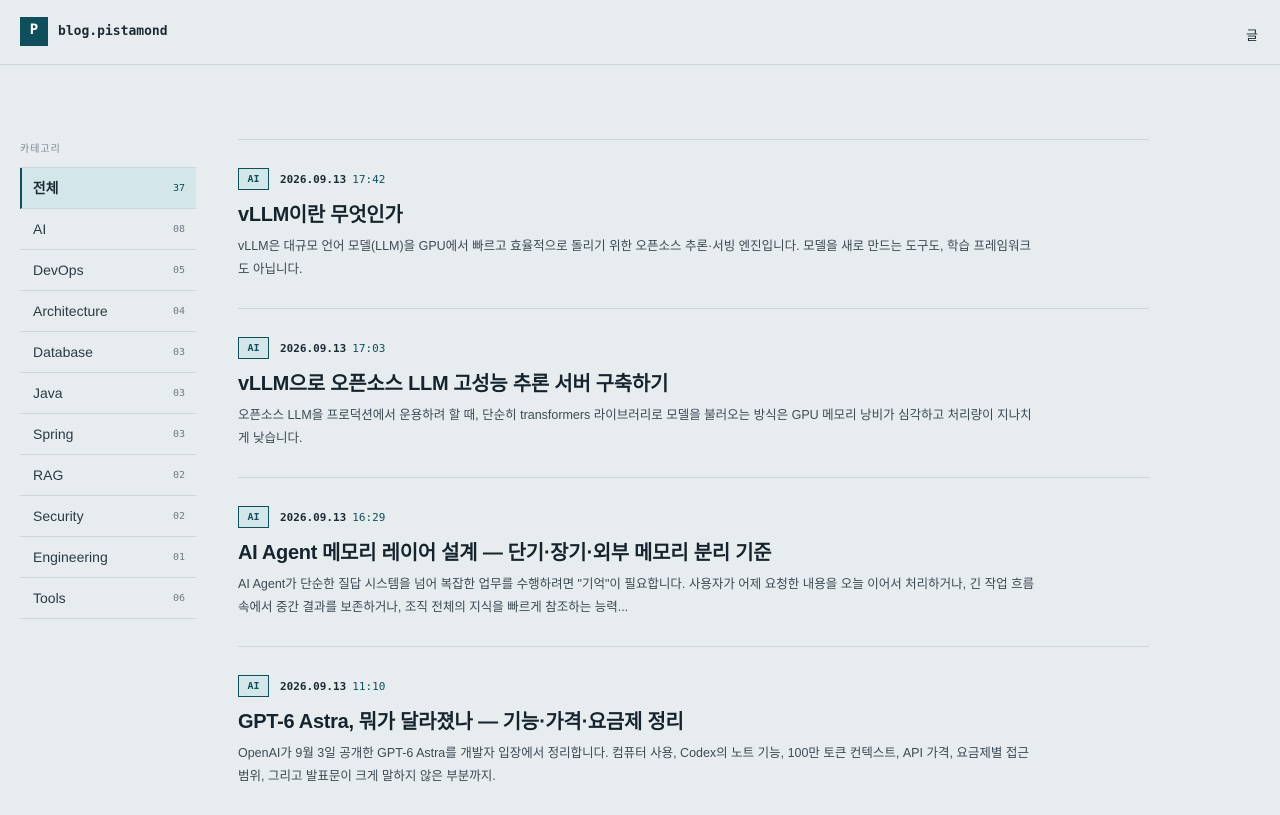  What do you see at coordinates (693, 517) in the screenshot?
I see `post-meta: AI 2026.09.13 16:29` at bounding box center [693, 517].